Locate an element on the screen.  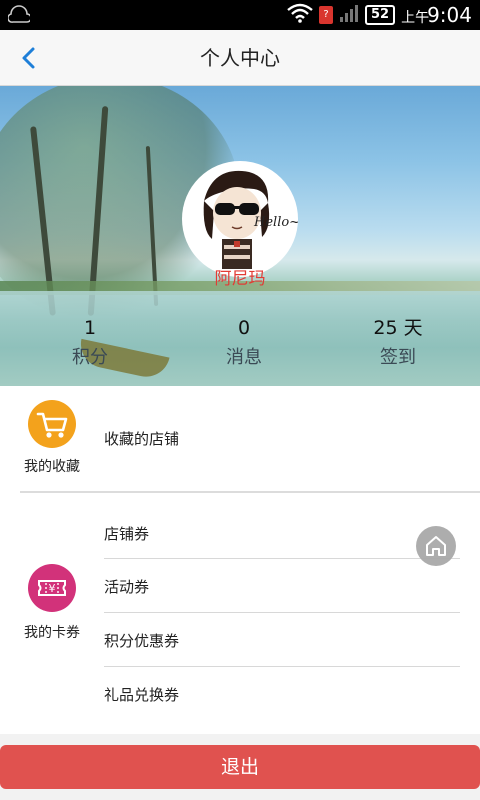
avatar-greeting: Hello~ is located at coordinates (276, 222).